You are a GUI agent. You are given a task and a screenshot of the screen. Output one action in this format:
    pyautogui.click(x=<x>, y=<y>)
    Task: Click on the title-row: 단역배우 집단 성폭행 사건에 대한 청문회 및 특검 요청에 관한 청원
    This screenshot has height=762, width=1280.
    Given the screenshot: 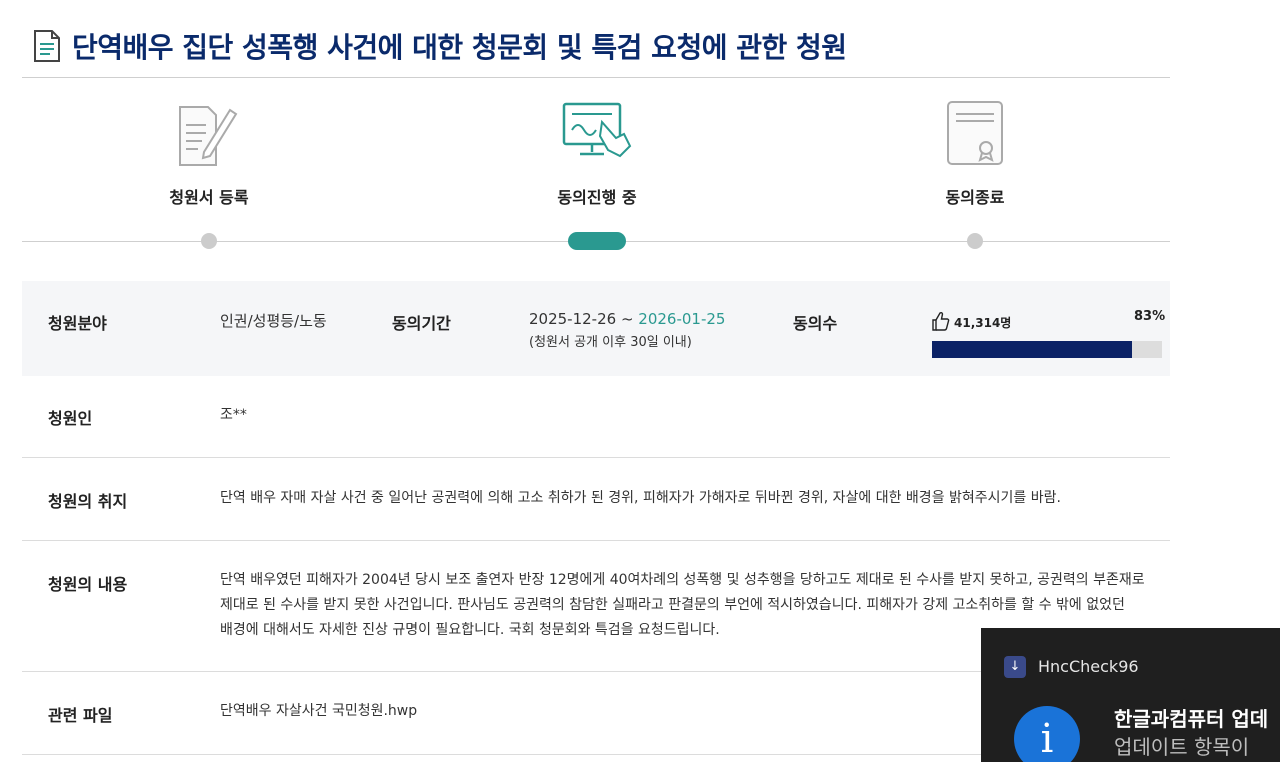 What is the action you would take?
    pyautogui.click(x=656, y=46)
    